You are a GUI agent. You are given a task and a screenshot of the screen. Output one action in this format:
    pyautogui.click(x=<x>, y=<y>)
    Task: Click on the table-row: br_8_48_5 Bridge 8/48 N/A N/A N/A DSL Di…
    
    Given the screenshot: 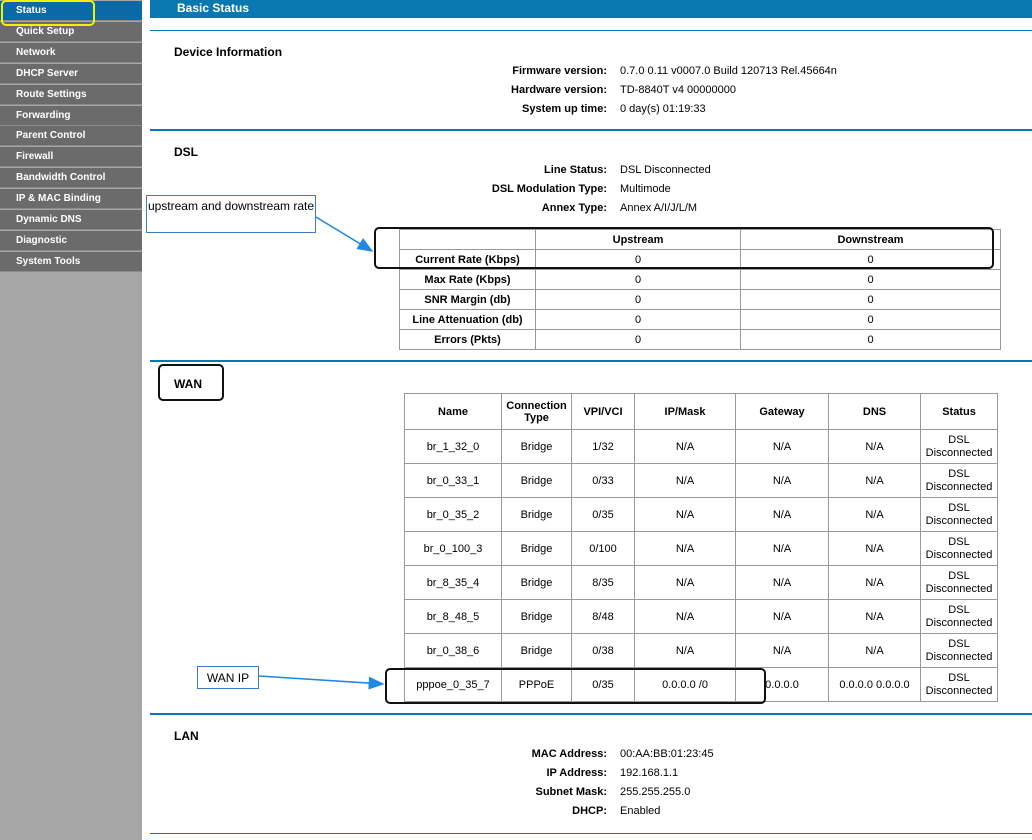 What is the action you would take?
    pyautogui.click(x=701, y=616)
    